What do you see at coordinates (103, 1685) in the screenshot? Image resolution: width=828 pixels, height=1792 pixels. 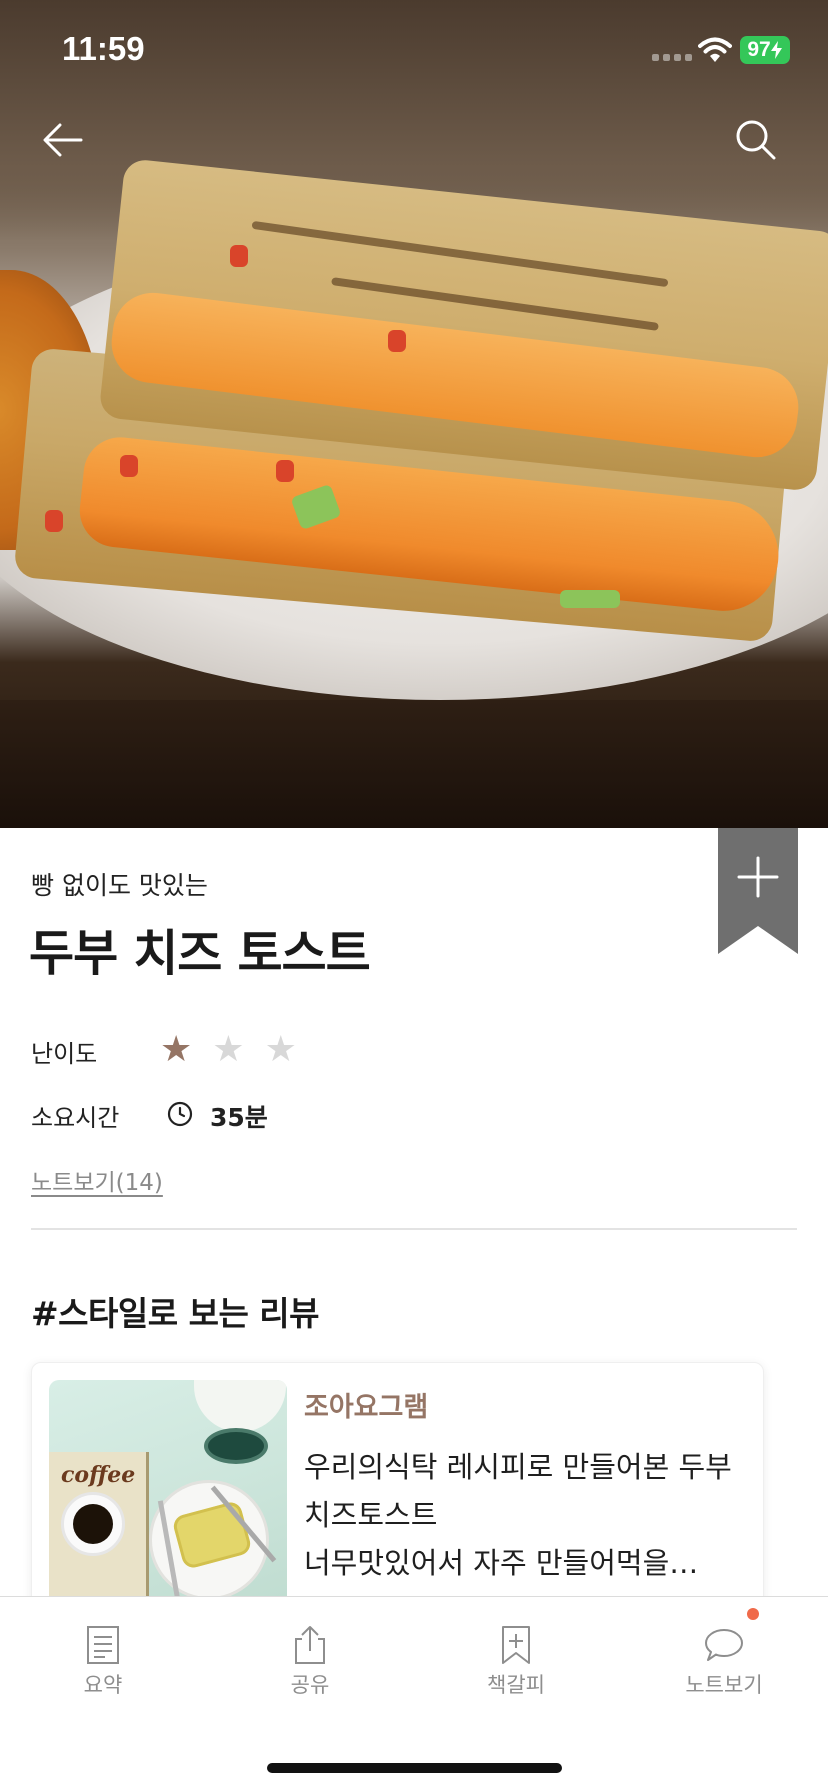 I see `tab-summary-label: 요약` at bounding box center [103, 1685].